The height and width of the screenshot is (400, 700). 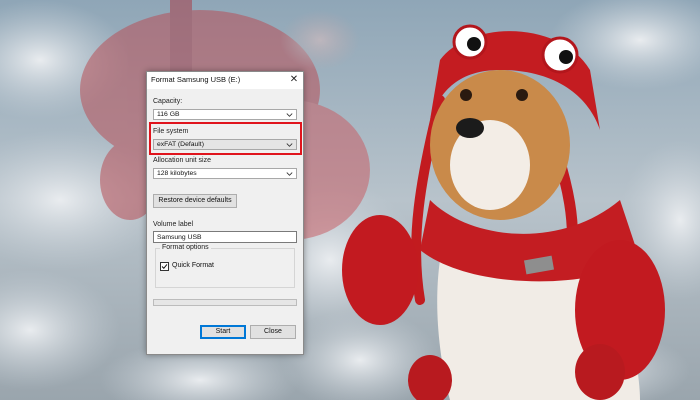 What do you see at coordinates (193, 265) in the screenshot?
I see `quick-format-label: Quick Format` at bounding box center [193, 265].